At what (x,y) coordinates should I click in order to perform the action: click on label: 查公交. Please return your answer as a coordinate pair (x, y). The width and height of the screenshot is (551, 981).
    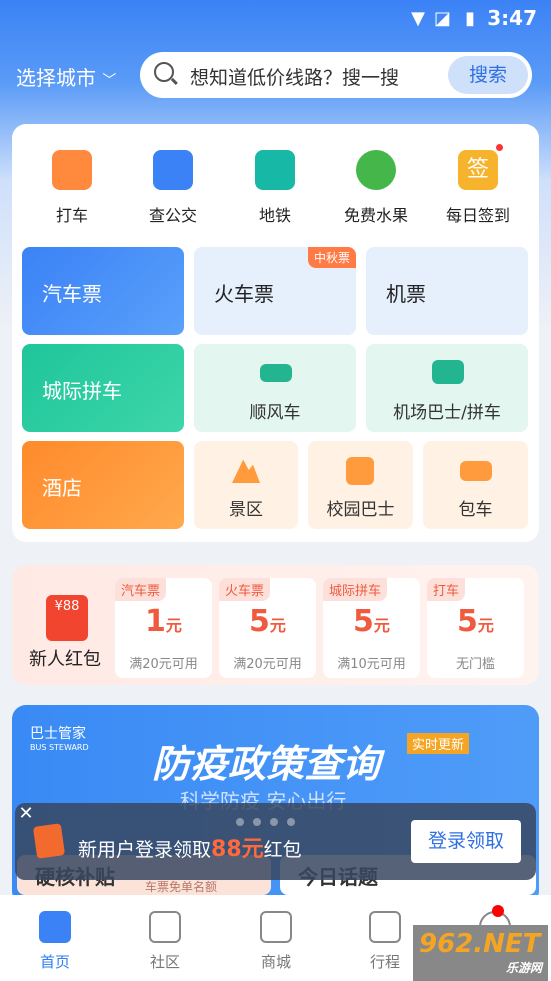
    Looking at the image, I should click on (172, 215).